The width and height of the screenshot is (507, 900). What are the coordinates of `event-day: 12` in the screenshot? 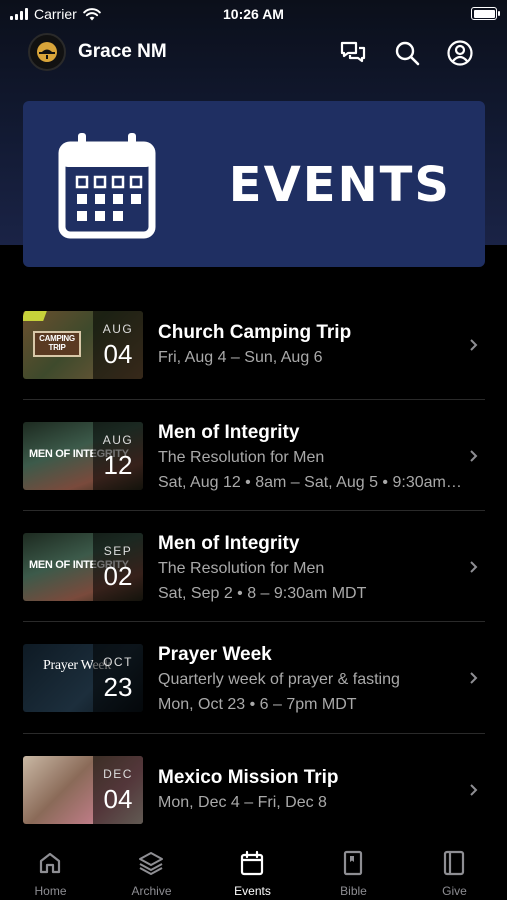 It's located at (118, 465).